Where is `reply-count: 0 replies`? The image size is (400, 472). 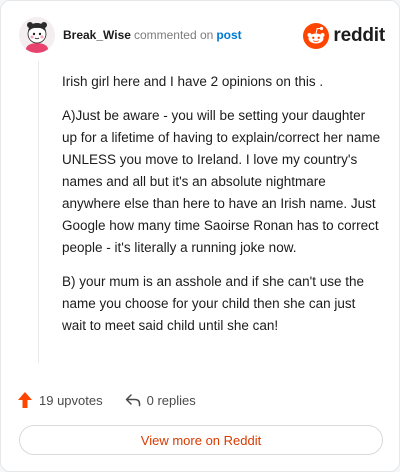
reply-count: 0 replies is located at coordinates (171, 400).